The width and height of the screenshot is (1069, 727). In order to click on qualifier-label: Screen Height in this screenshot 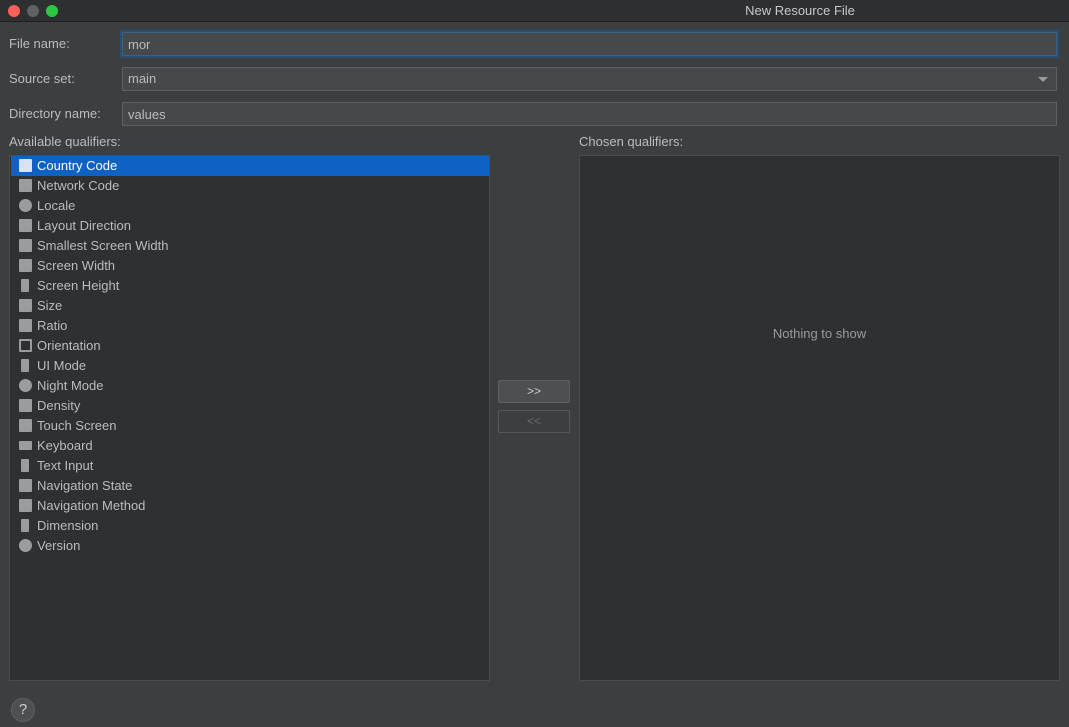, I will do `click(78, 285)`.